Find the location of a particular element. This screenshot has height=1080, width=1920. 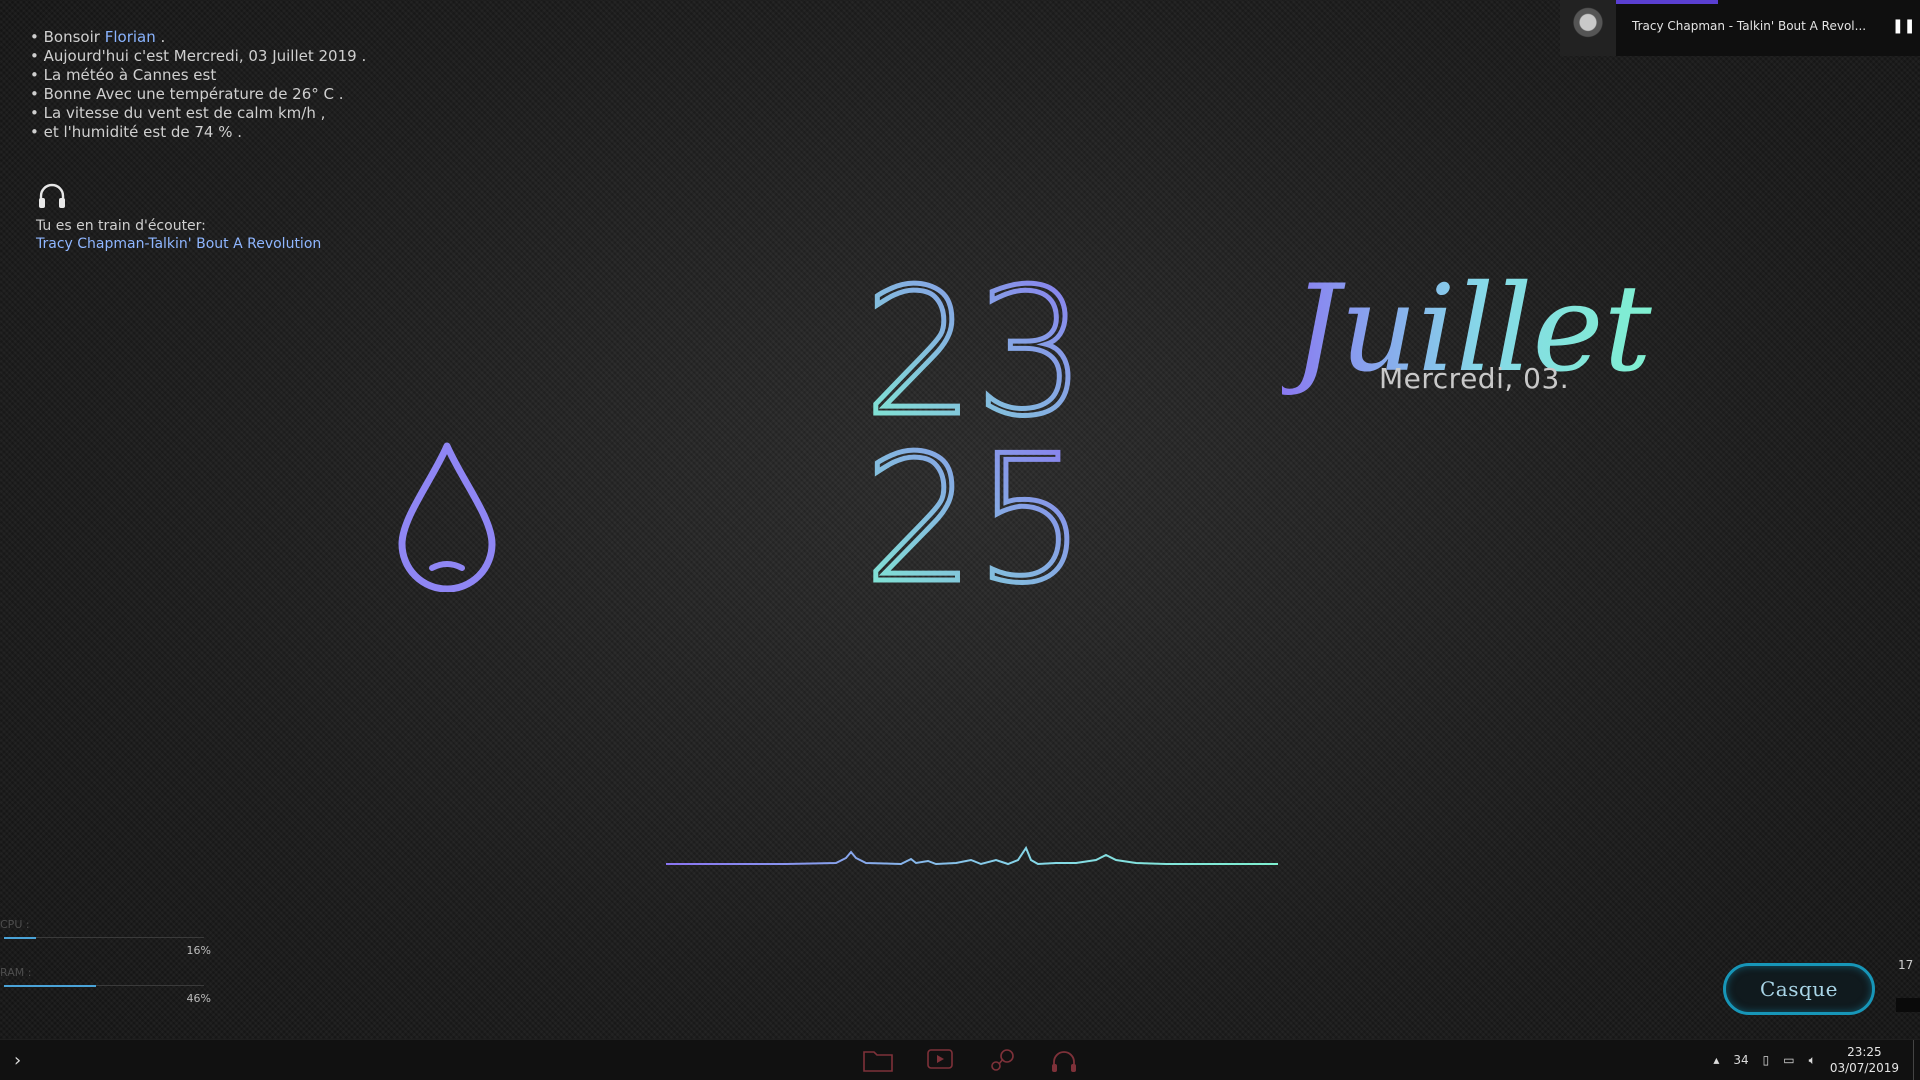

network-icon: ▭ is located at coordinates (1788, 1060).